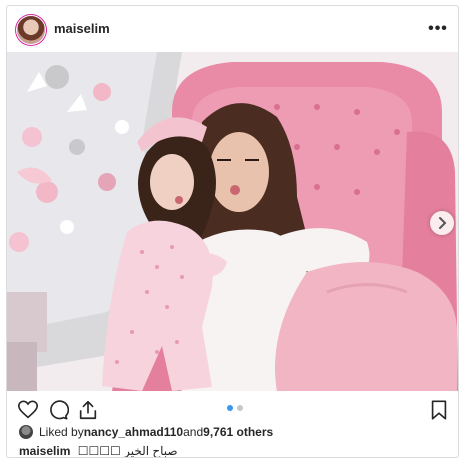 Image resolution: width=465 pixels, height=460 pixels. I want to click on comment-button, so click(58, 410).